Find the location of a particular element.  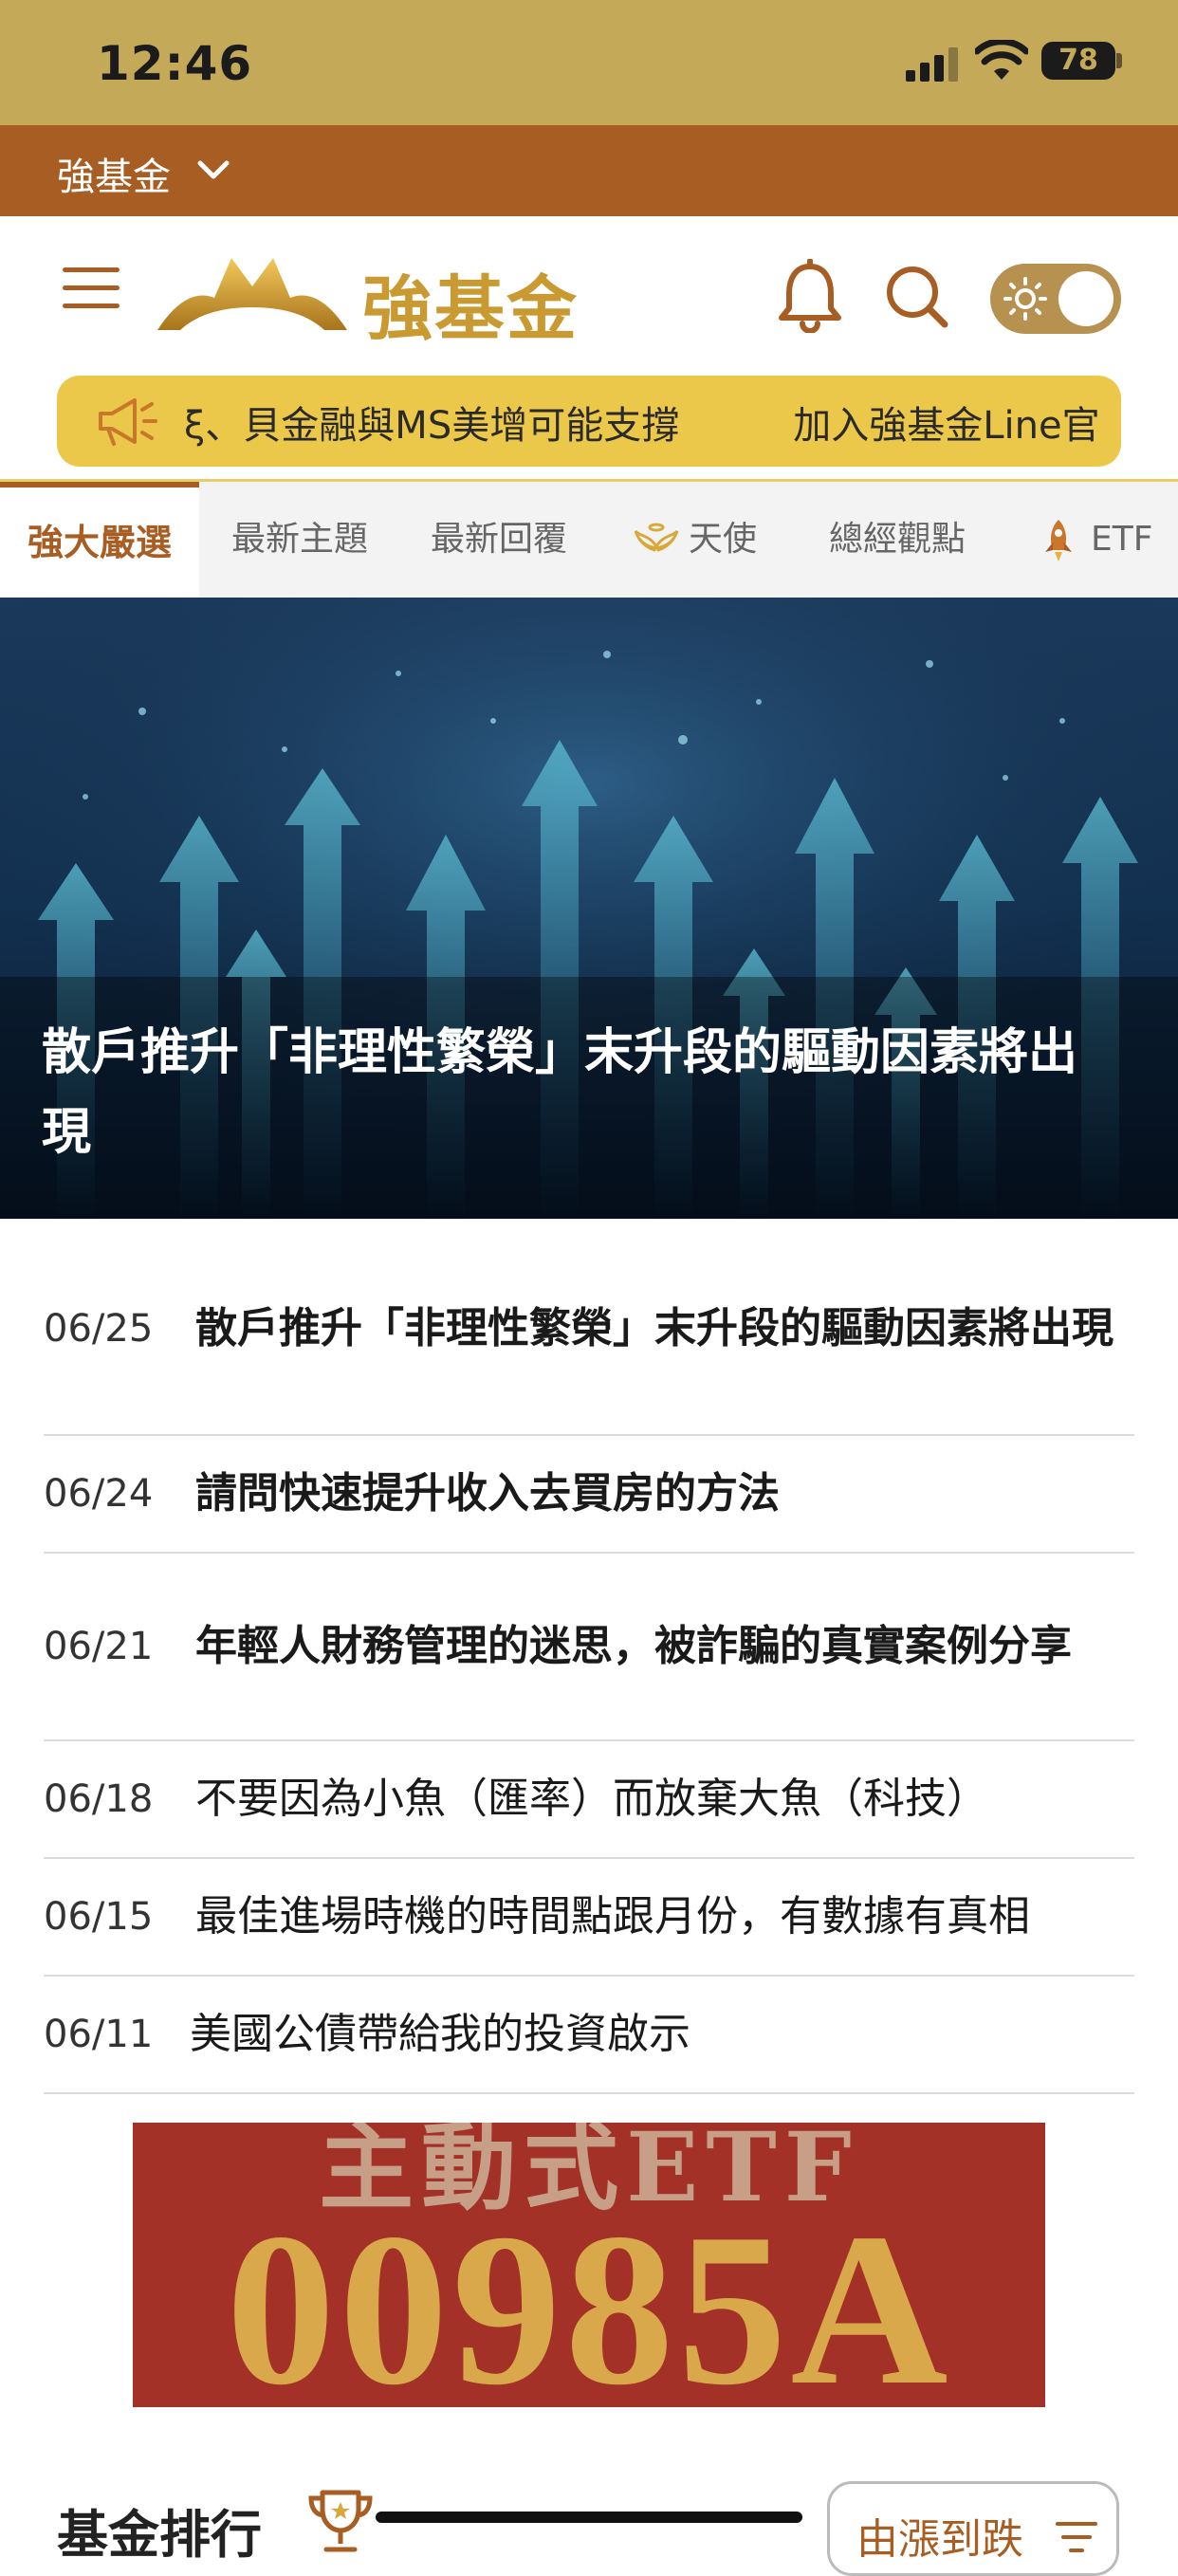

sort-label: 由漲到跌 is located at coordinates (939, 2539).